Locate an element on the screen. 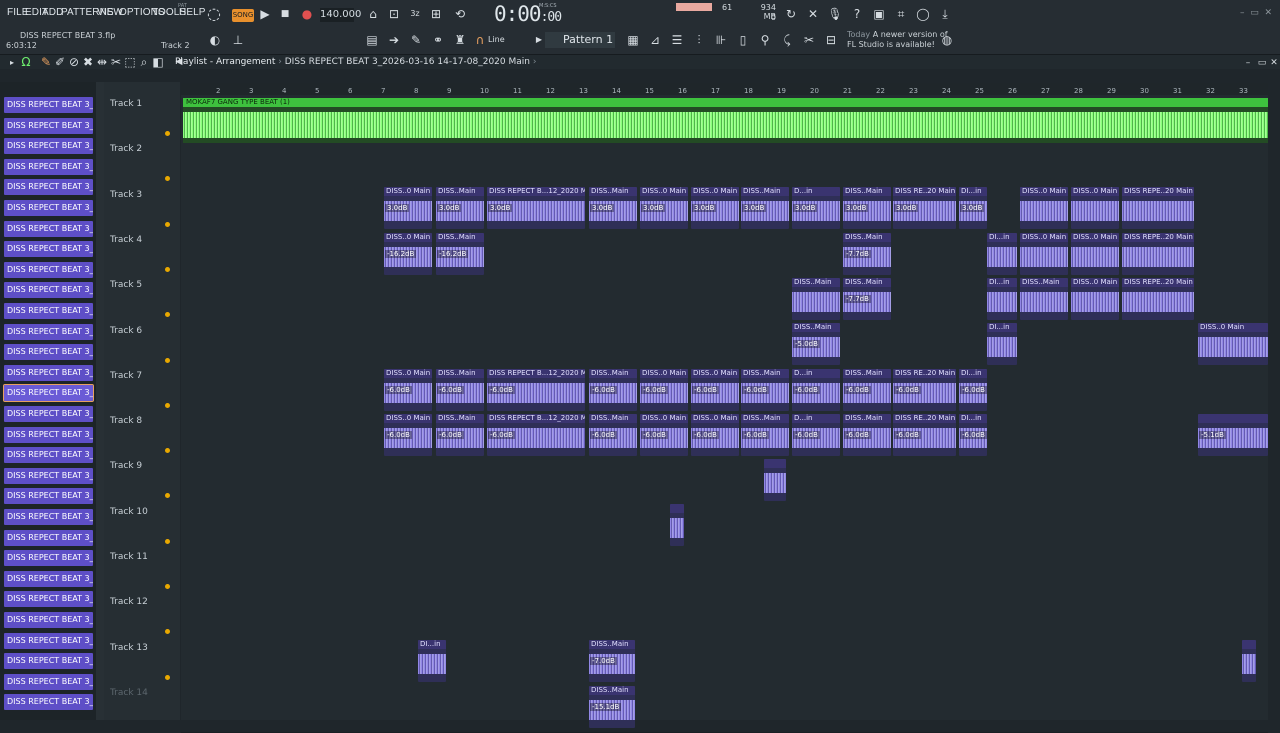 The height and width of the screenshot is (733, 1280). track-name: Track 2 is located at coordinates (126, 149).